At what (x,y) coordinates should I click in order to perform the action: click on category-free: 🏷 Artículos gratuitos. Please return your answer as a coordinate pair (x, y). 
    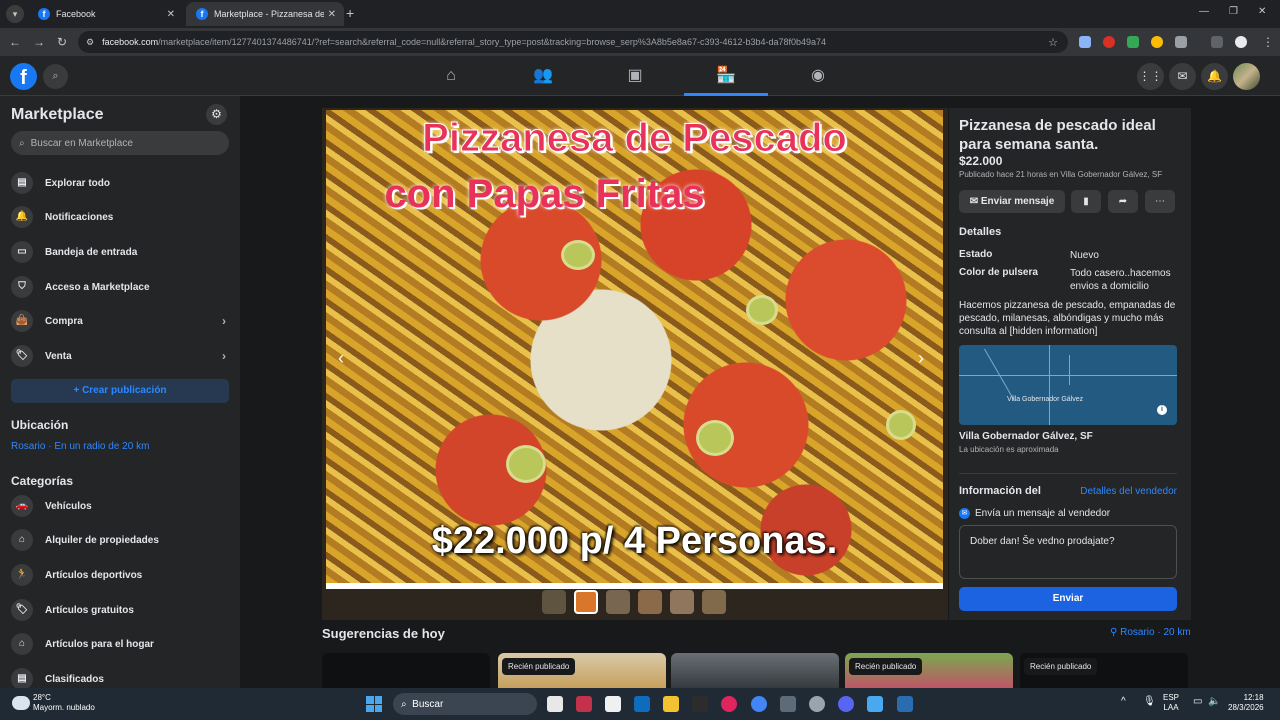
    Looking at the image, I should click on (120, 610).